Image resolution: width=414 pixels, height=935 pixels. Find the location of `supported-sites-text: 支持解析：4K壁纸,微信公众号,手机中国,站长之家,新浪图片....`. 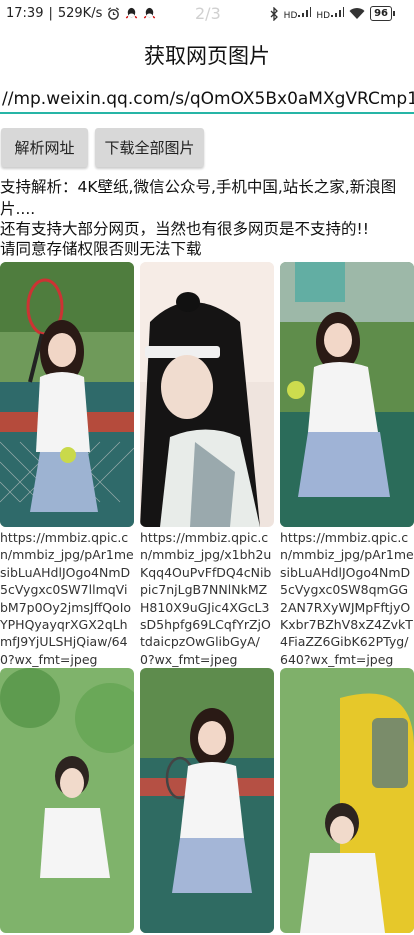

supported-sites-text: 支持解析：4K壁纸,微信公众号,手机中国,站长之家,新浪图片.... is located at coordinates (198, 198).